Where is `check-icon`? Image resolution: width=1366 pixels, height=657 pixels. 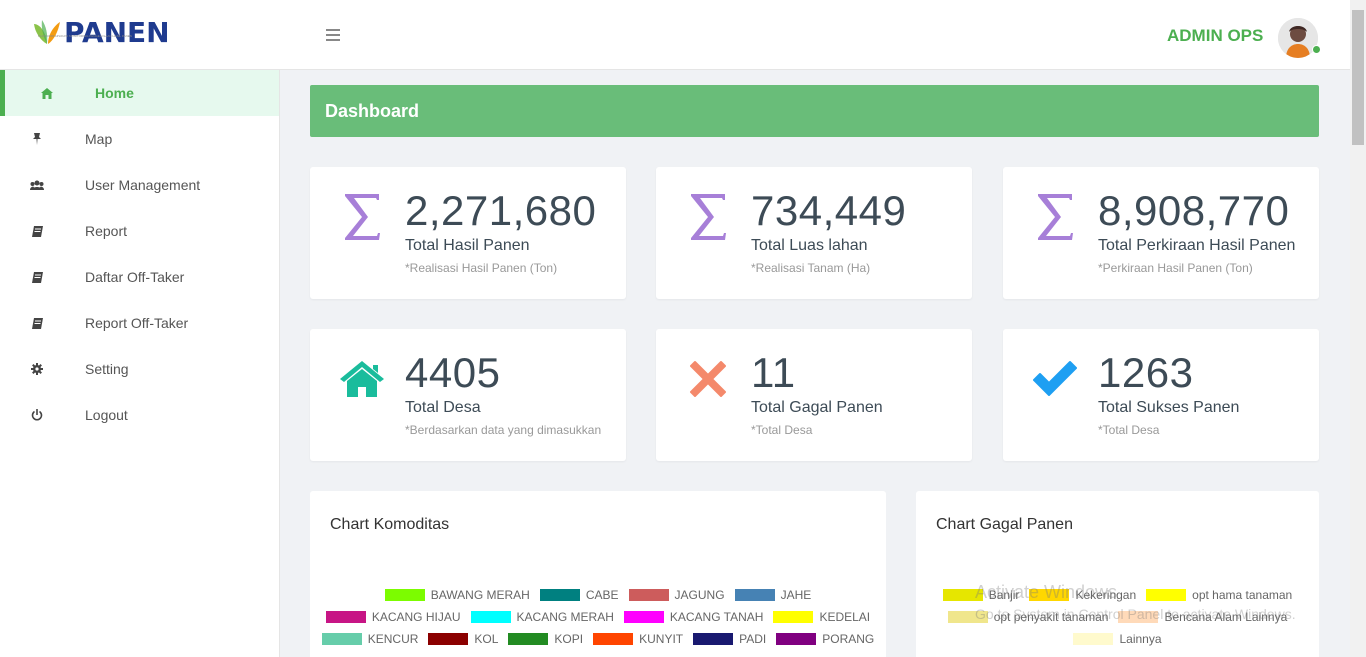
check-icon is located at coordinates (1055, 379).